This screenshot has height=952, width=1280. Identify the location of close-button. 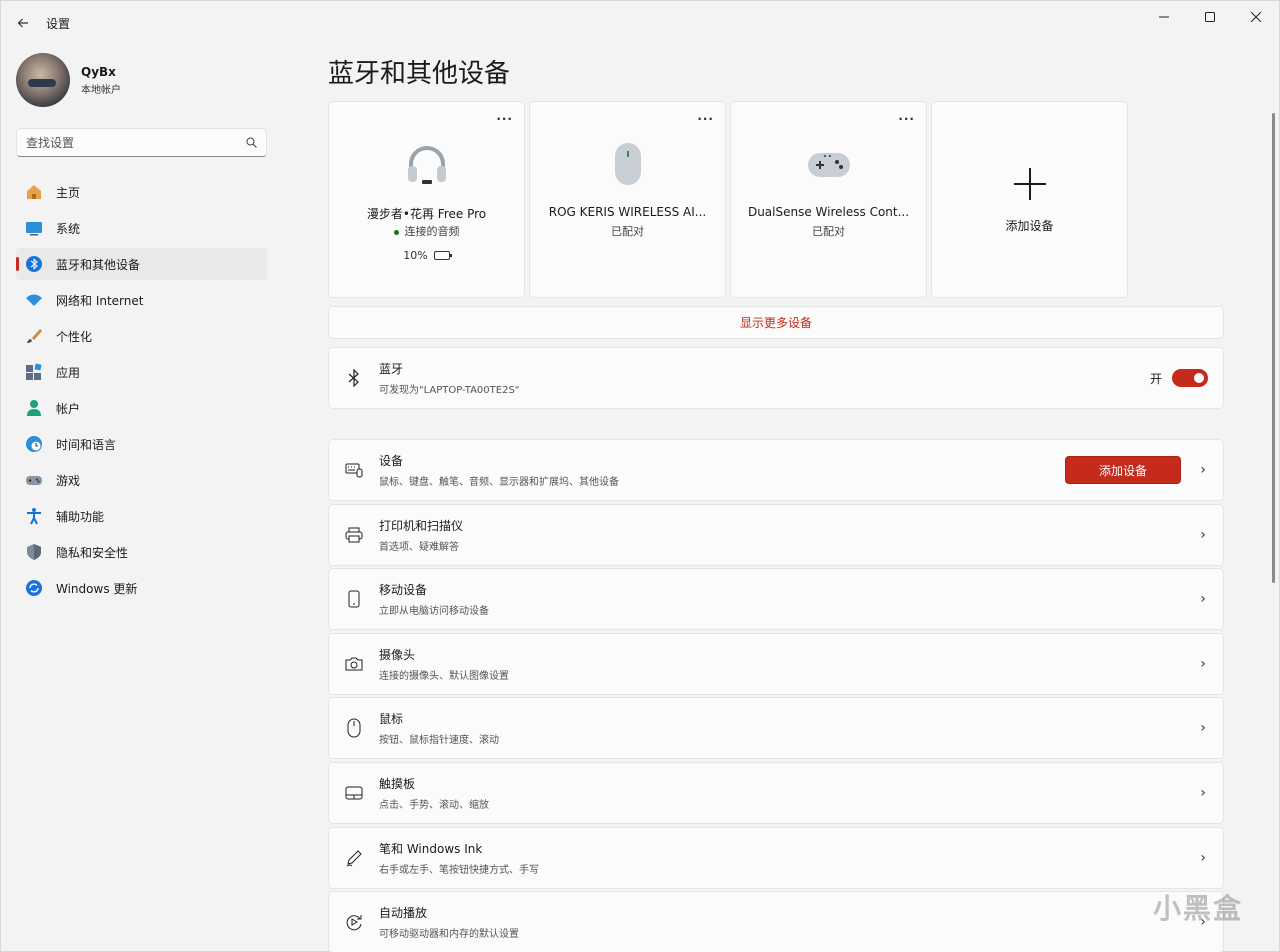
(1256, 17).